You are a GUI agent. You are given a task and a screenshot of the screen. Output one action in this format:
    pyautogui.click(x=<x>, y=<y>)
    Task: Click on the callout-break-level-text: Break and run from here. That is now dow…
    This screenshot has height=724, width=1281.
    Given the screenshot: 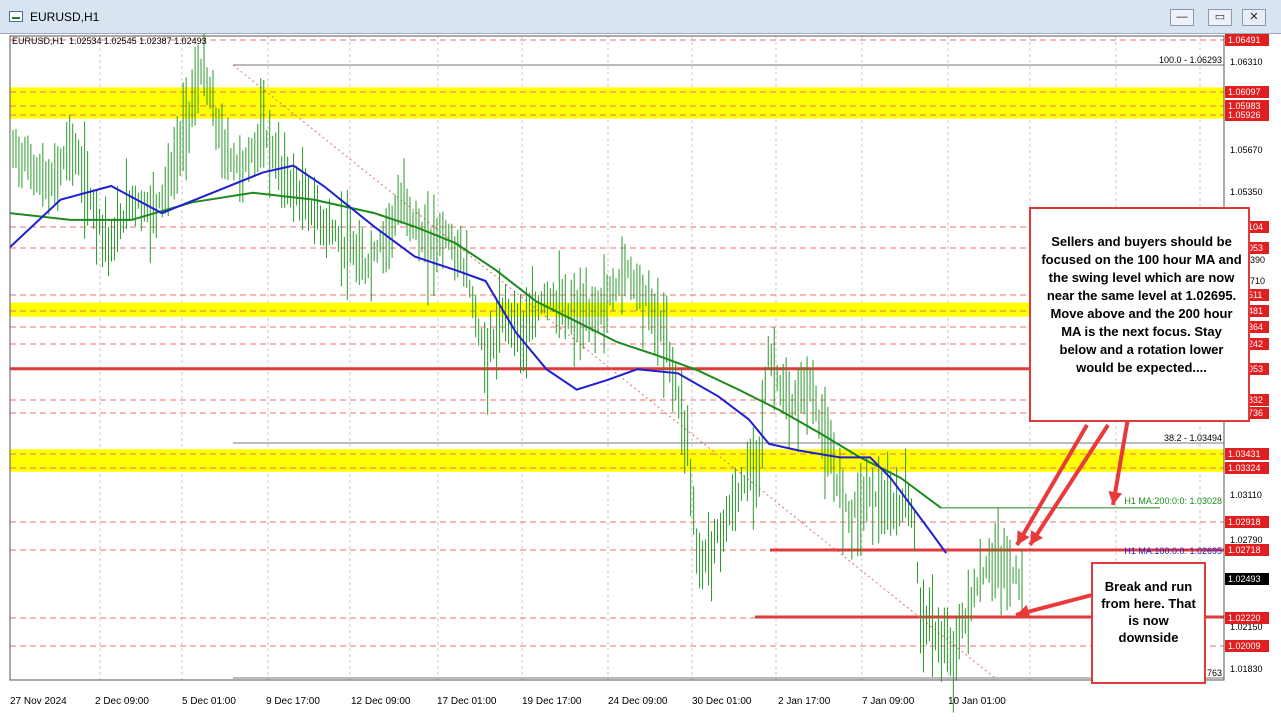 What is the action you would take?
    pyautogui.click(x=1148, y=612)
    